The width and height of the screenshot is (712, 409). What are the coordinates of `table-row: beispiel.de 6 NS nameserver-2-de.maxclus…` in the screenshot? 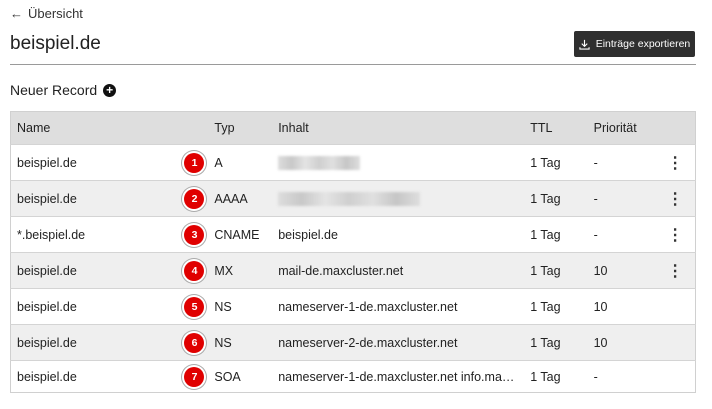 It's located at (353, 342).